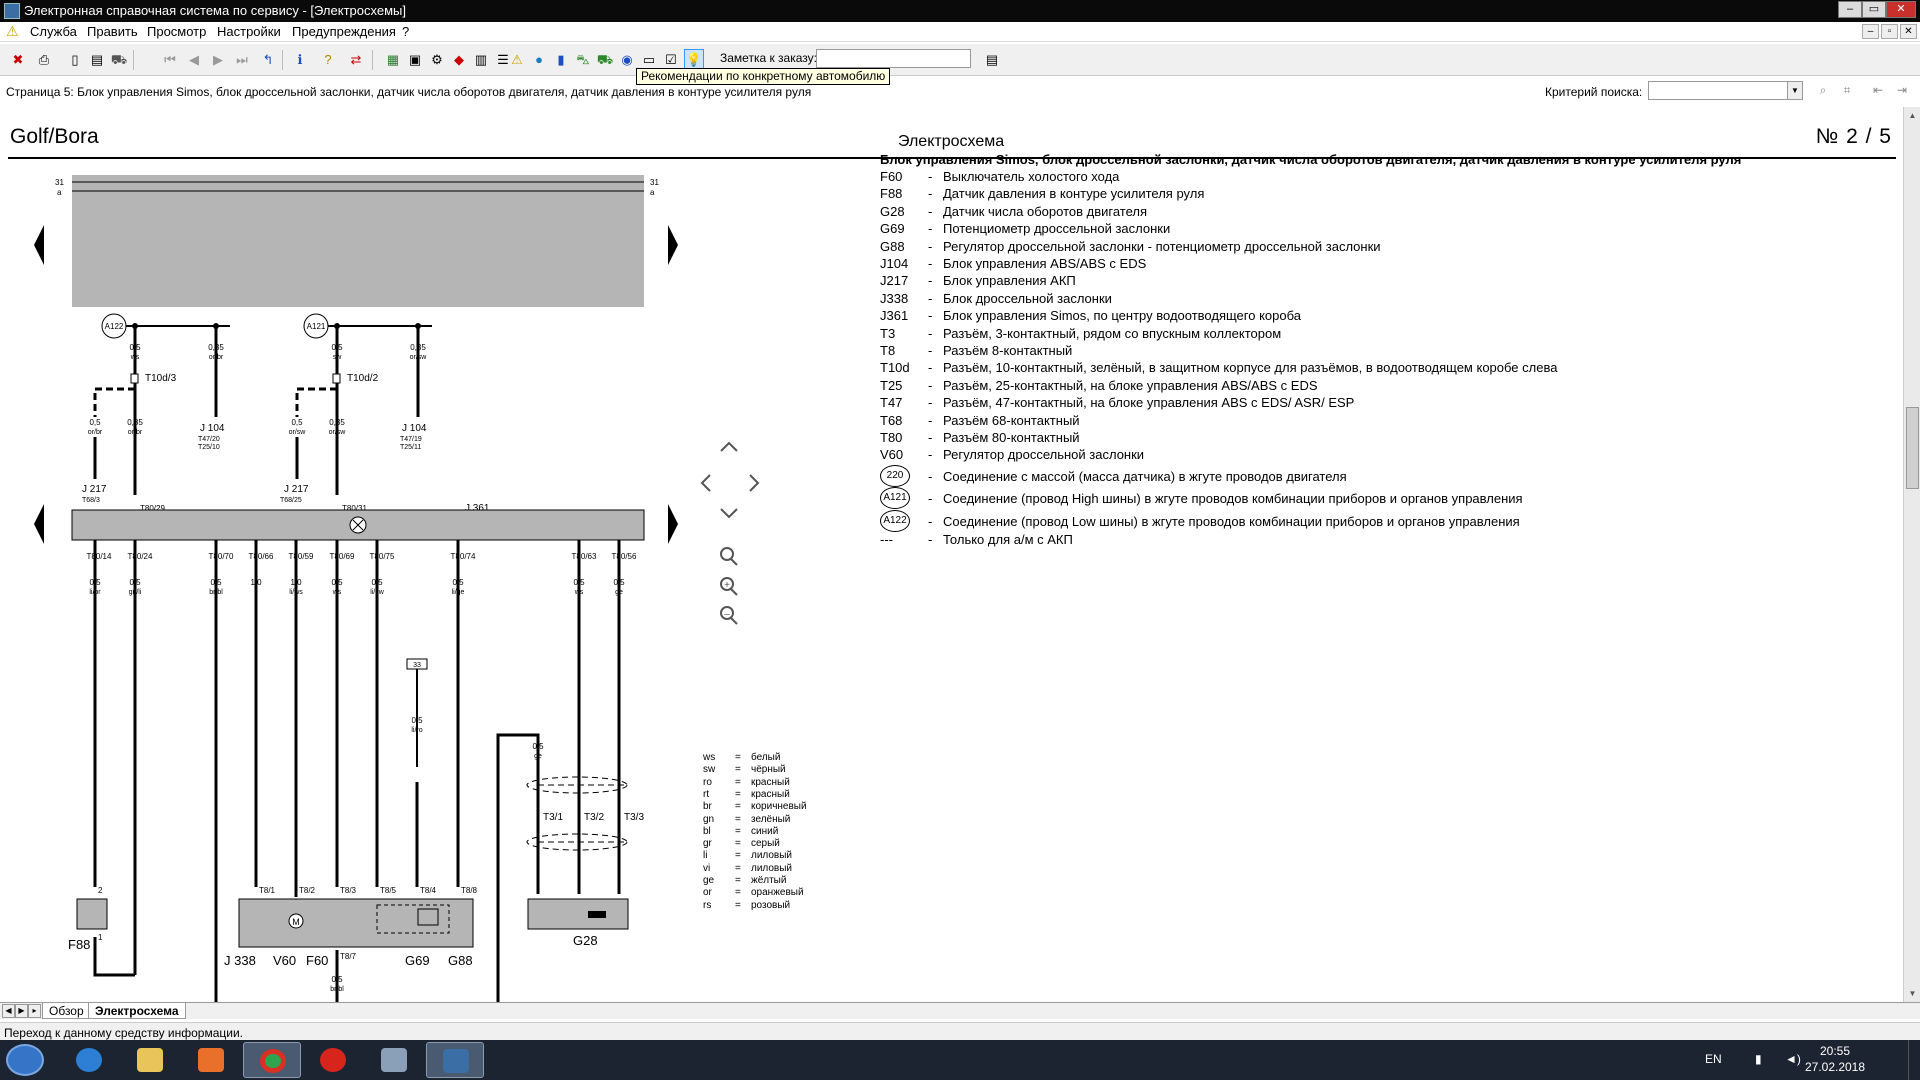 This screenshot has width=1920, height=1080. Describe the element at coordinates (1870, 31) in the screenshot. I see `mdi-minimize-button: –` at that location.